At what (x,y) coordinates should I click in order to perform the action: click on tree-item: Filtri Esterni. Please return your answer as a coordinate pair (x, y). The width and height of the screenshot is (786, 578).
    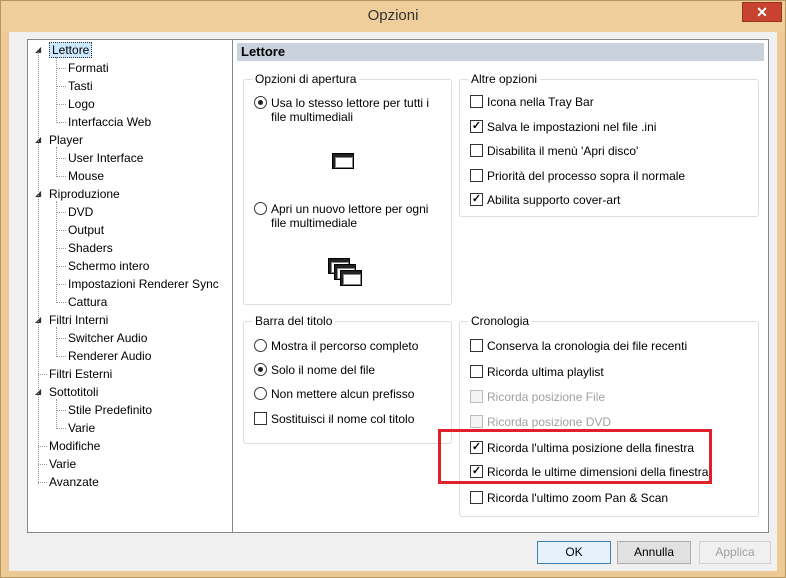
    Looking at the image, I should click on (80, 374).